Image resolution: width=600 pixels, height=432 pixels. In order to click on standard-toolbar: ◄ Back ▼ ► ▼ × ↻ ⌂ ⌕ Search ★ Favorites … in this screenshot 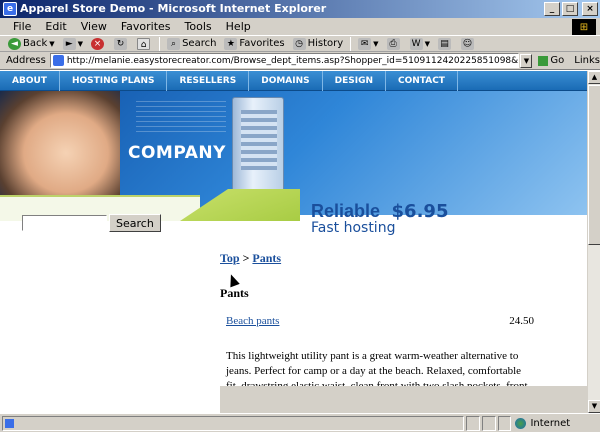, I will do `click(300, 44)`.